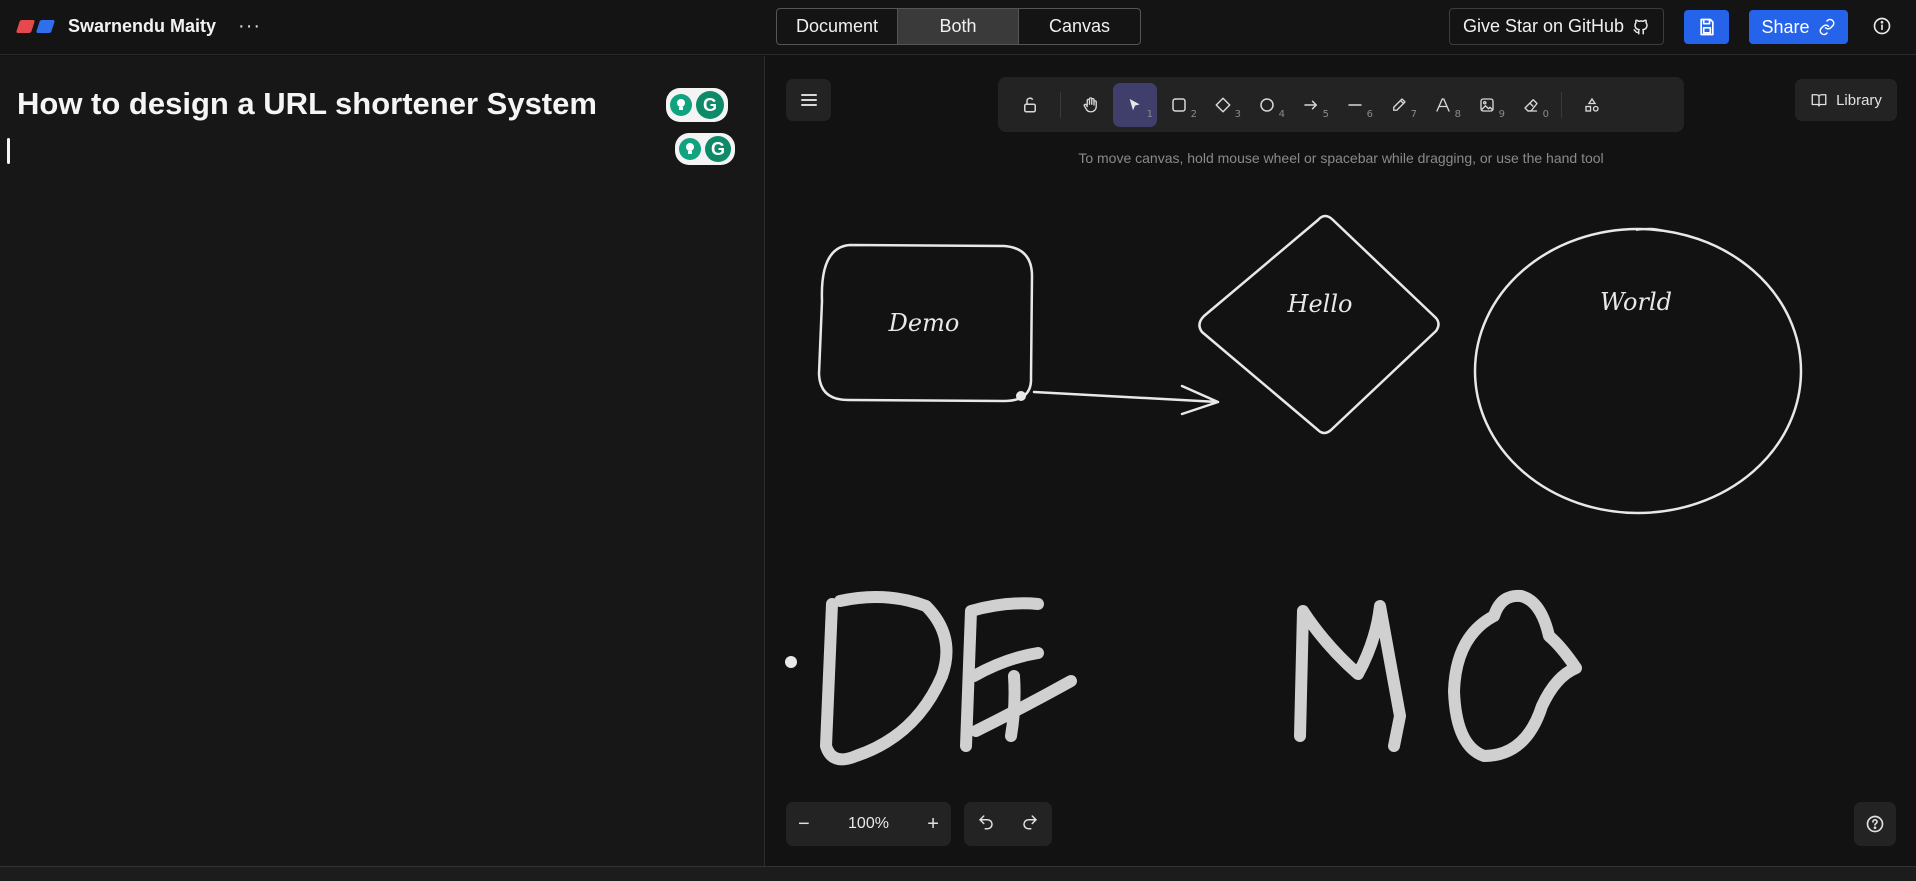 This screenshot has height=881, width=1916. I want to click on tool-rectangle: 2, so click(1179, 105).